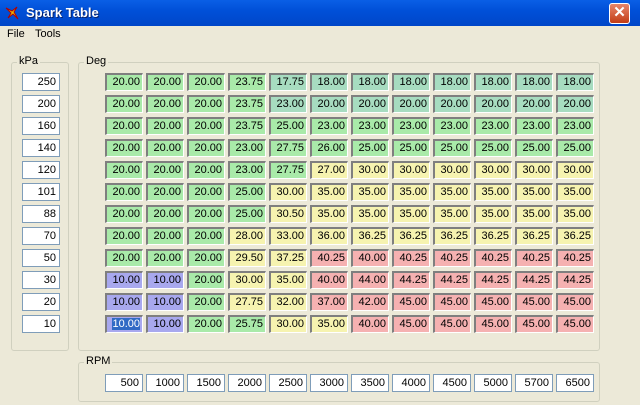 The height and width of the screenshot is (405, 640). I want to click on kpa-input: 250, so click(41, 82).